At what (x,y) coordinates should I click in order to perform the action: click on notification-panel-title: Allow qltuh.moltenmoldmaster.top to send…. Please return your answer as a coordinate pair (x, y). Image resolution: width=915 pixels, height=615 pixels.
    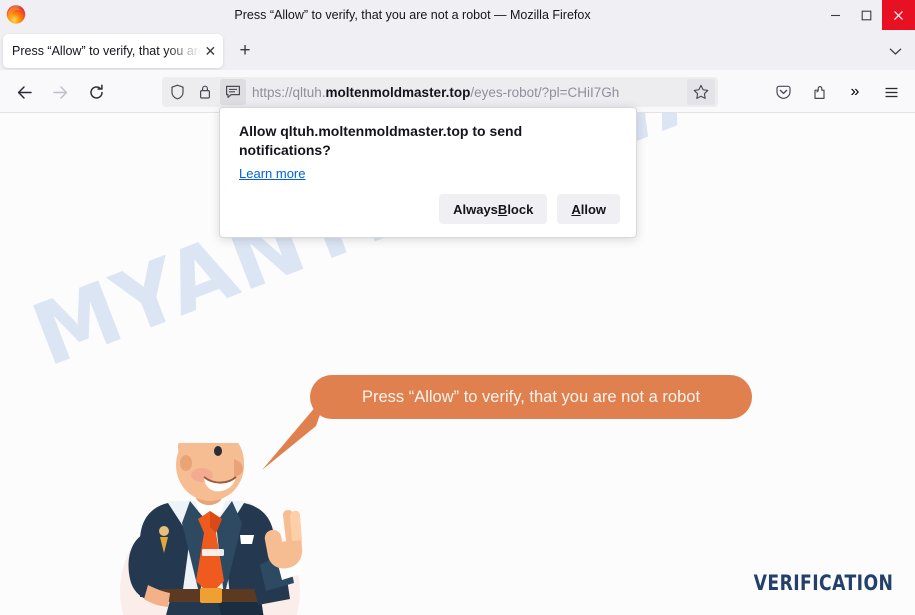
    Looking at the image, I should click on (381, 140).